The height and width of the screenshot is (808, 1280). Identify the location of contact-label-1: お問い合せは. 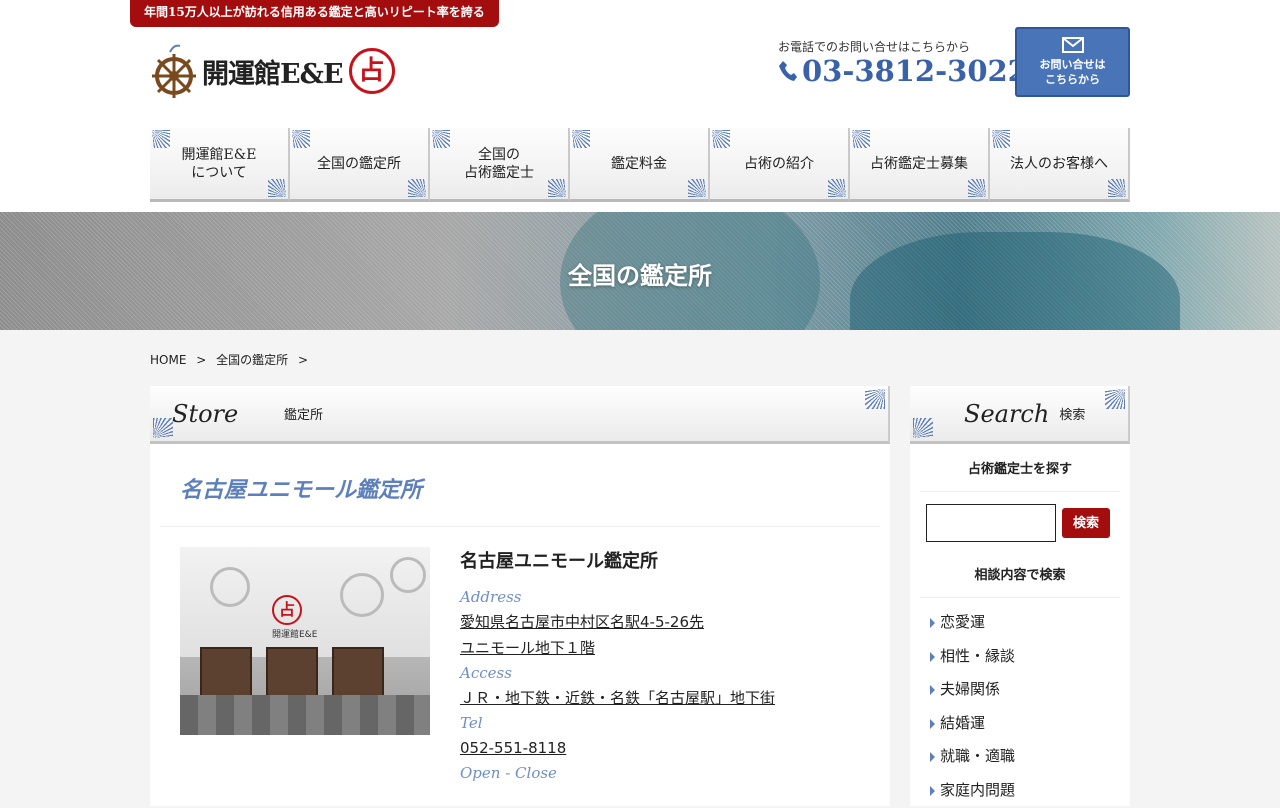
(1072, 64).